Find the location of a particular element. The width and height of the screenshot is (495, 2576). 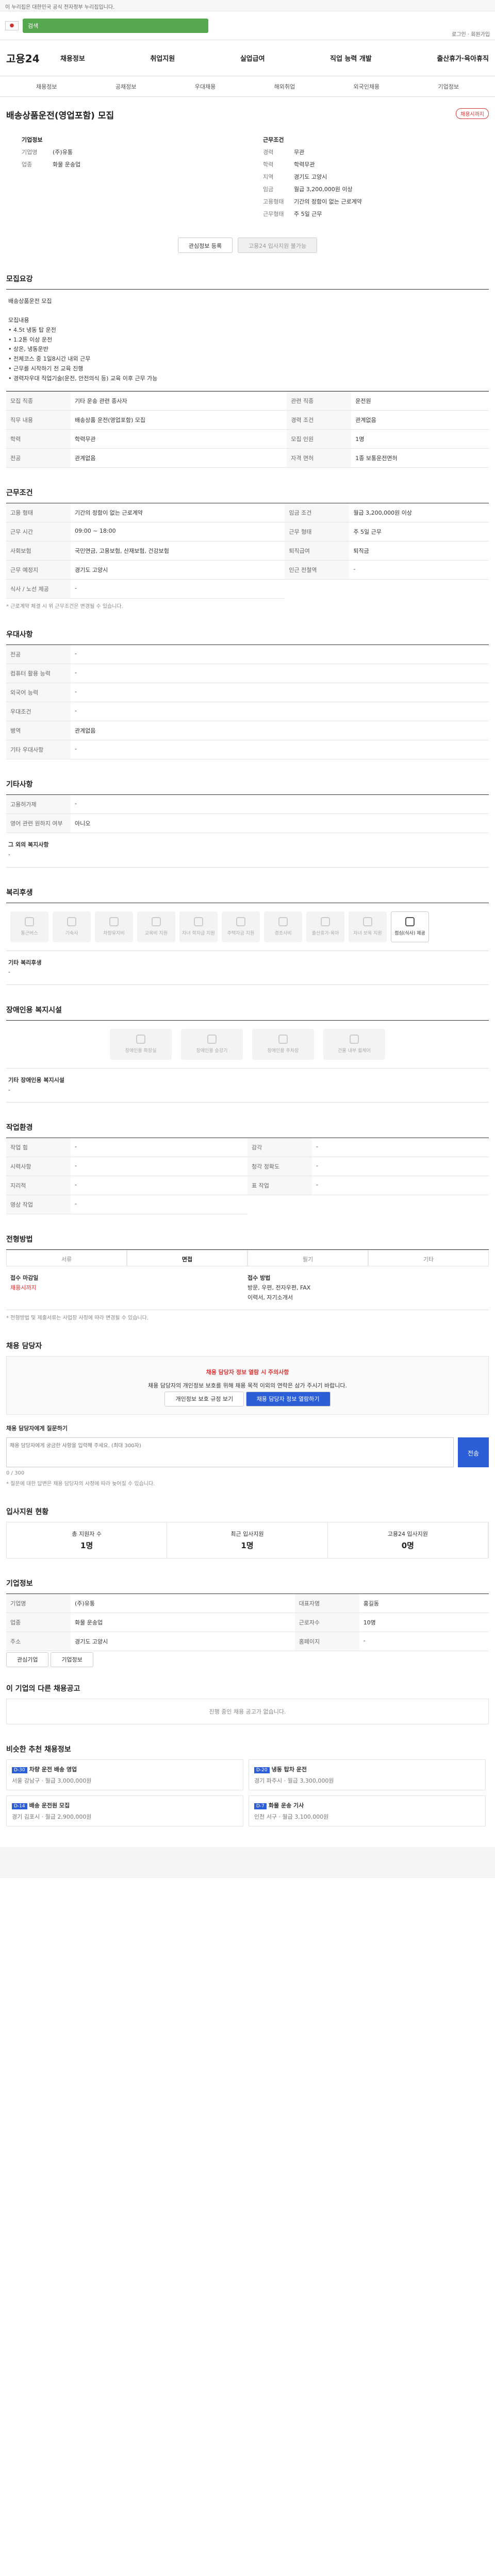

flag-icon: ● is located at coordinates (12, 25).